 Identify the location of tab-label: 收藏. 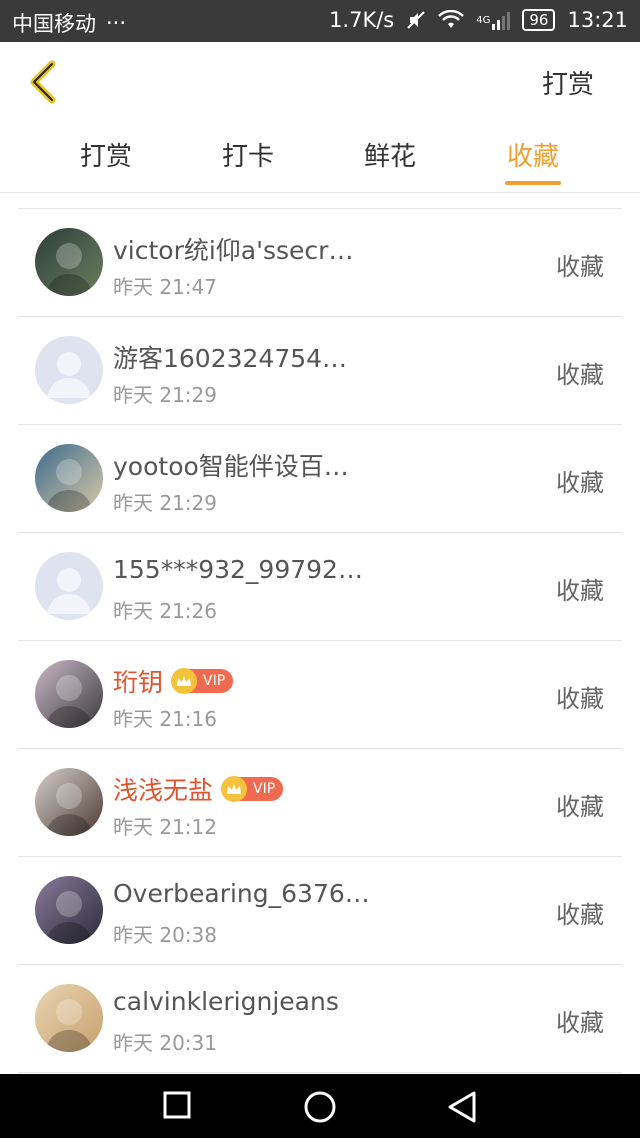
(532, 157).